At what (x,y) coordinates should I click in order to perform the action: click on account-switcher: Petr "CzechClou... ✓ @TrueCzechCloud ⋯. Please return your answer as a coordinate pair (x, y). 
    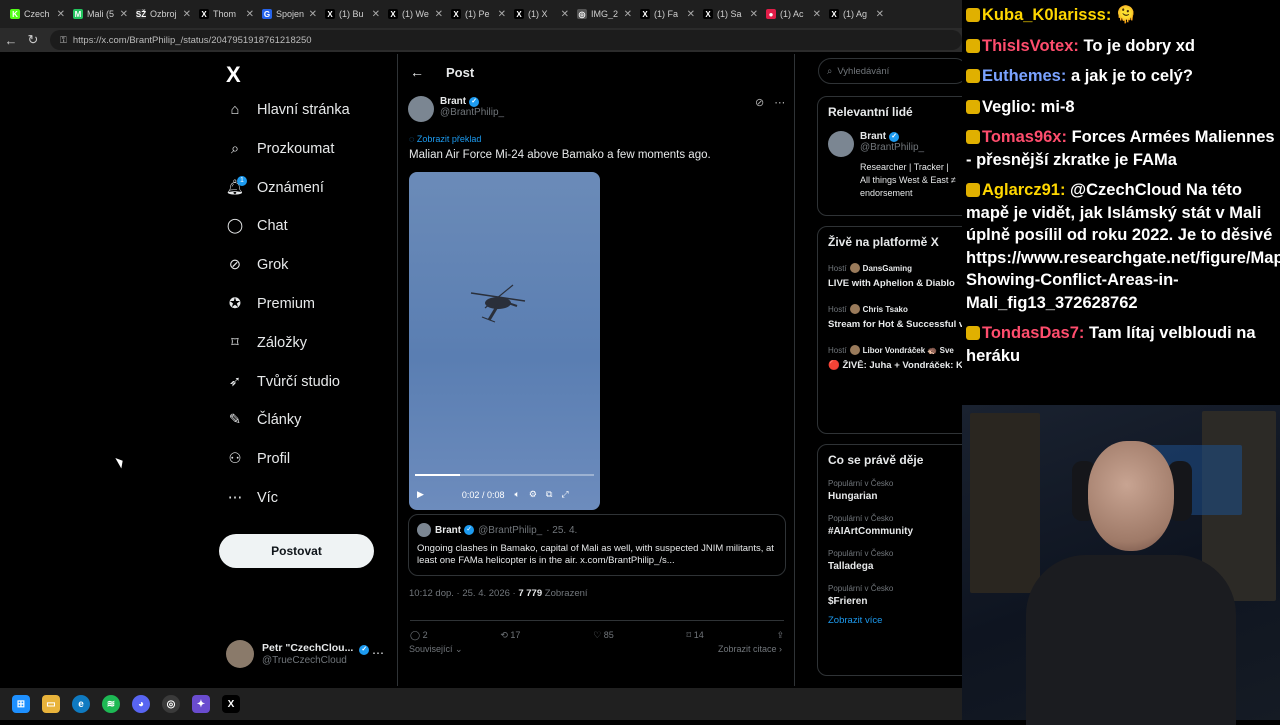
    Looking at the image, I should click on (305, 654).